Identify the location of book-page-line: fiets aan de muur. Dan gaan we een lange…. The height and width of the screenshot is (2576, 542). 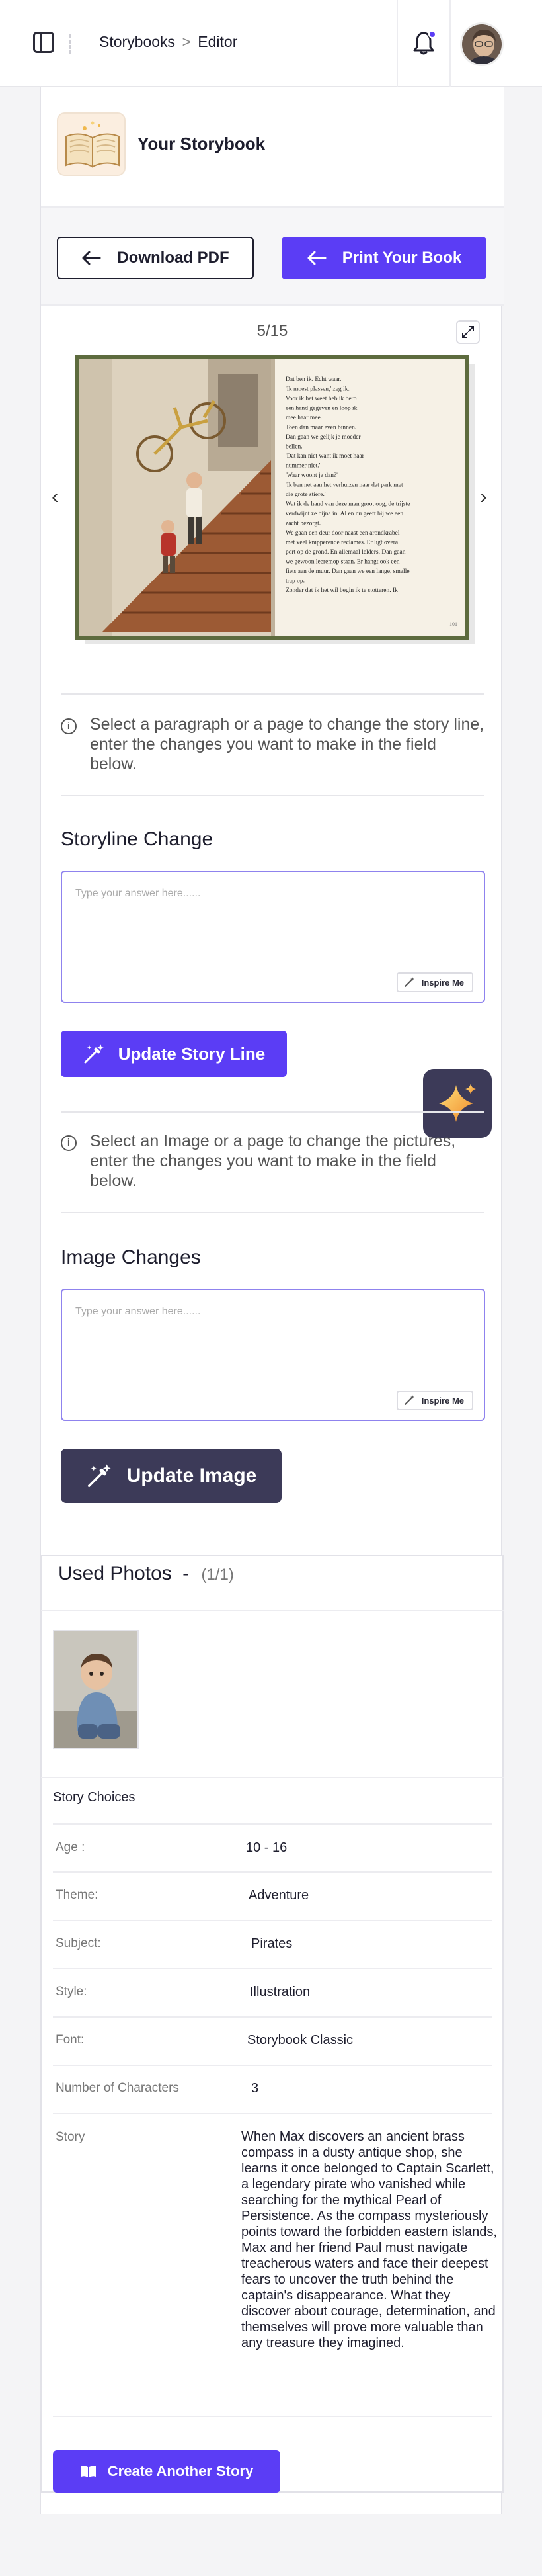
(348, 571).